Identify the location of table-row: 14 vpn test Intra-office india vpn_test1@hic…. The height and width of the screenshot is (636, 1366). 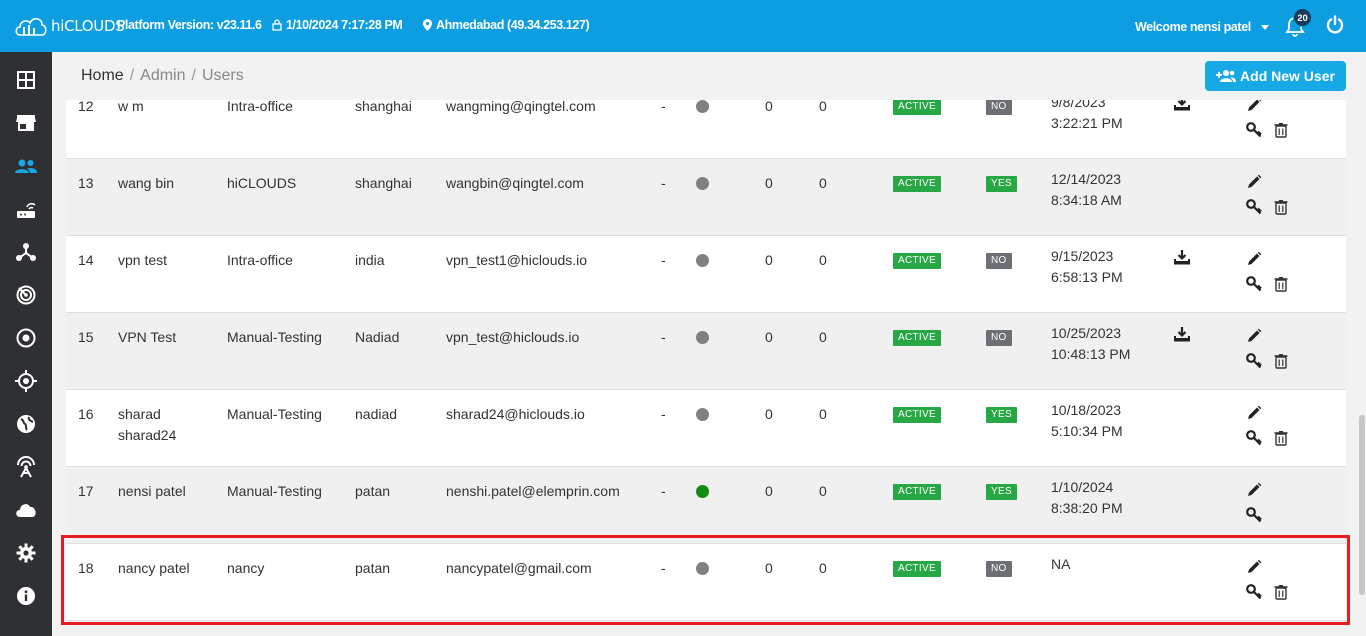
(706, 274).